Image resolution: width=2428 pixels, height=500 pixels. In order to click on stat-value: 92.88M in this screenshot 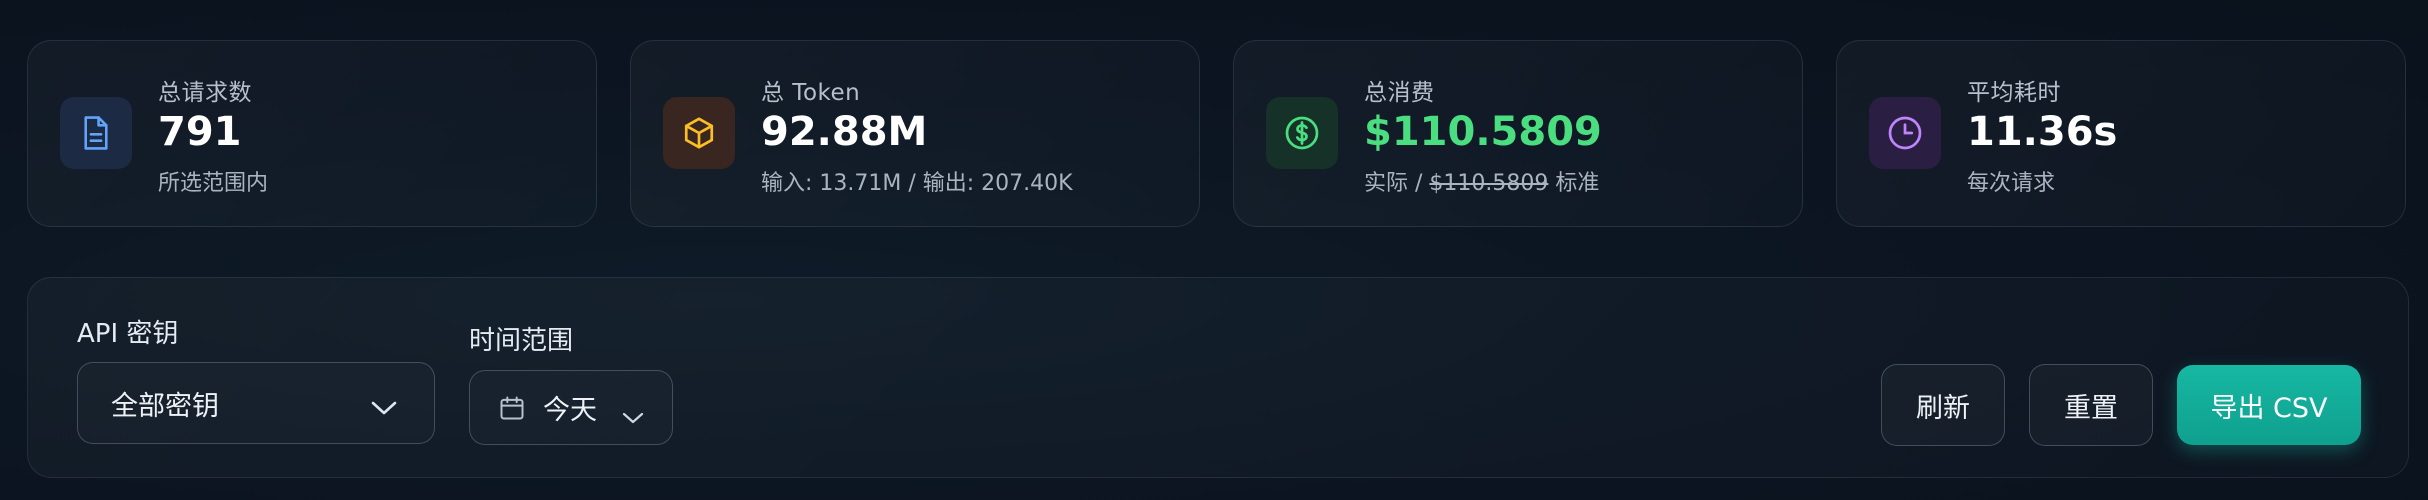, I will do `click(844, 132)`.